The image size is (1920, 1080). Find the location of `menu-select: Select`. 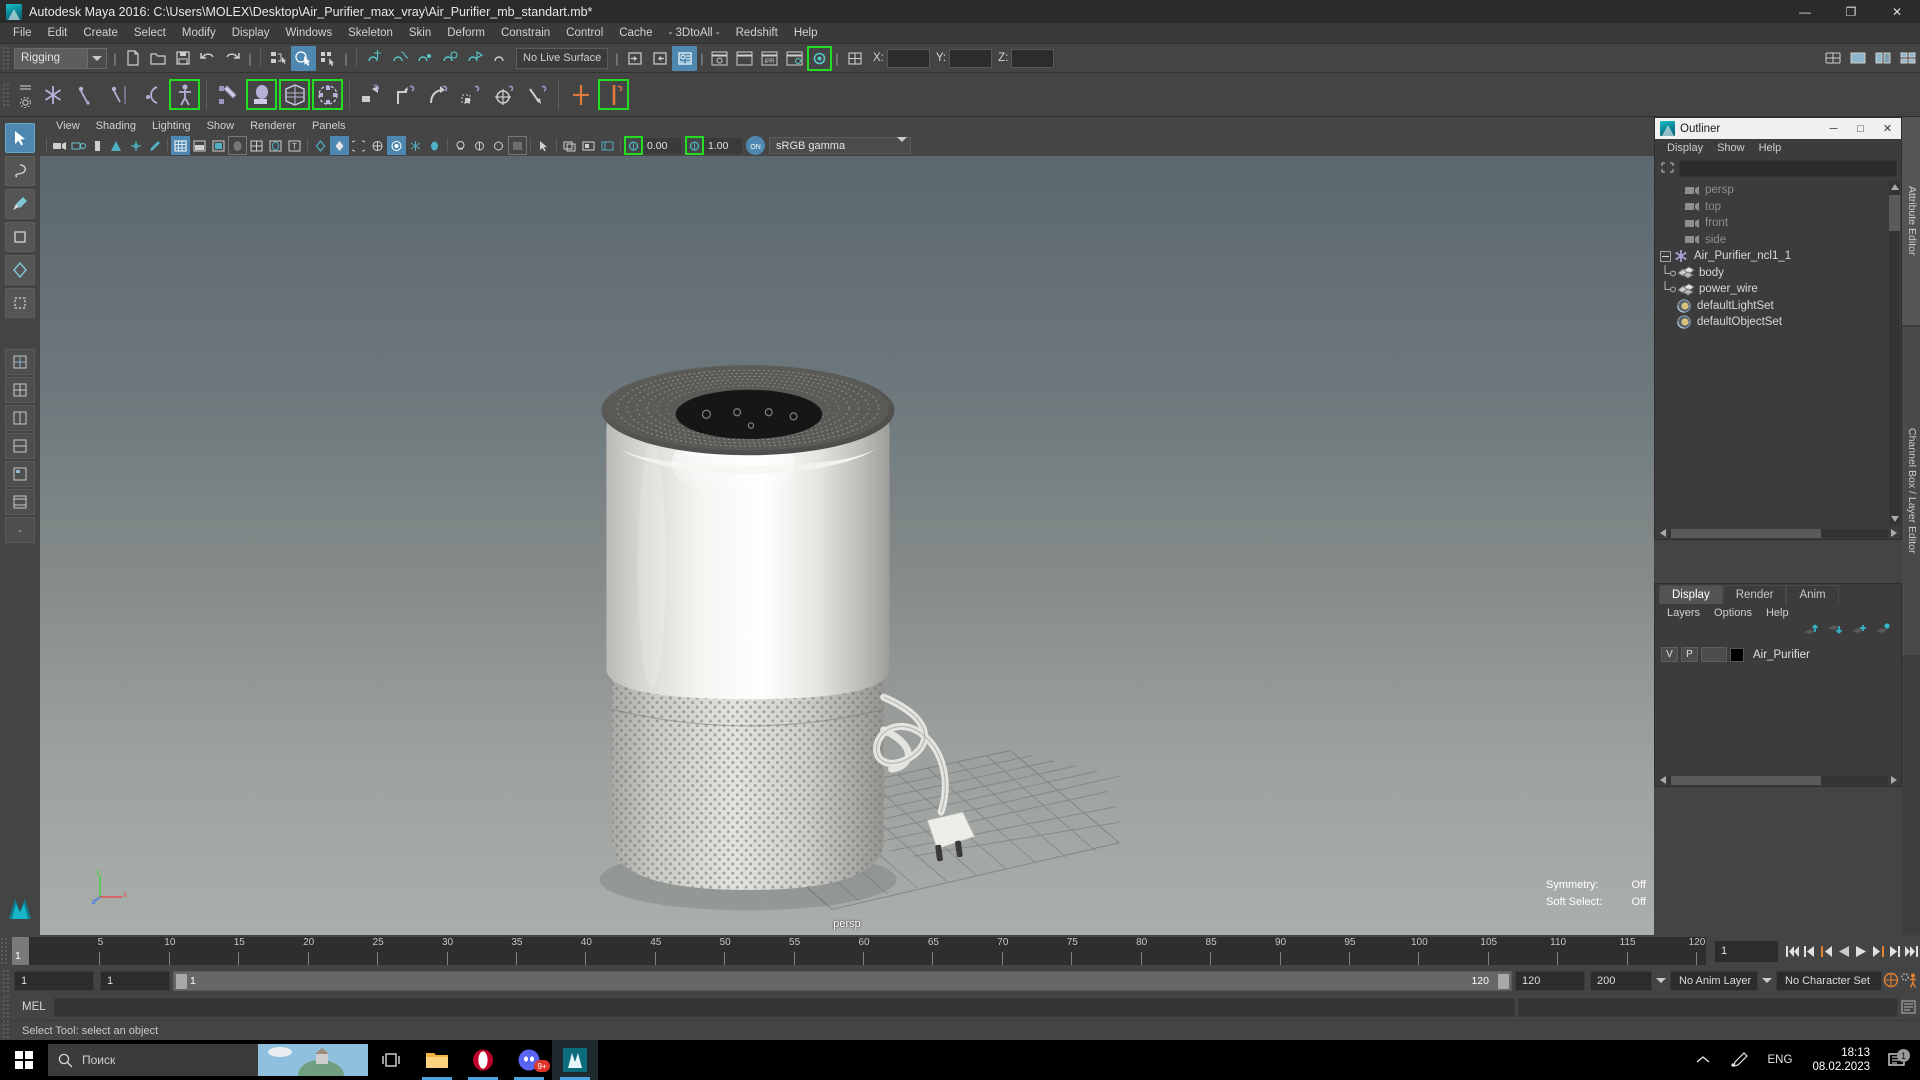

menu-select: Select is located at coordinates (150, 33).